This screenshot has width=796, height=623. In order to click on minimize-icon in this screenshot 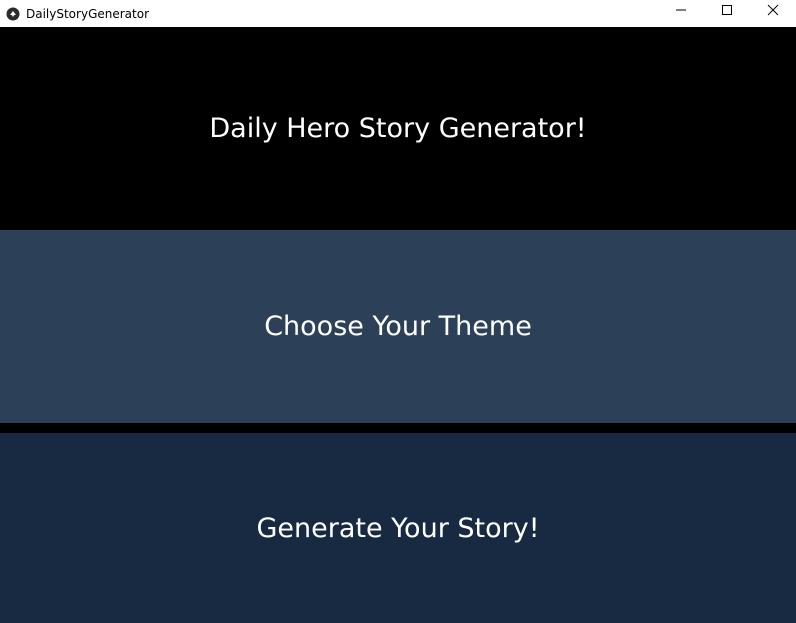, I will do `click(681, 12)`.